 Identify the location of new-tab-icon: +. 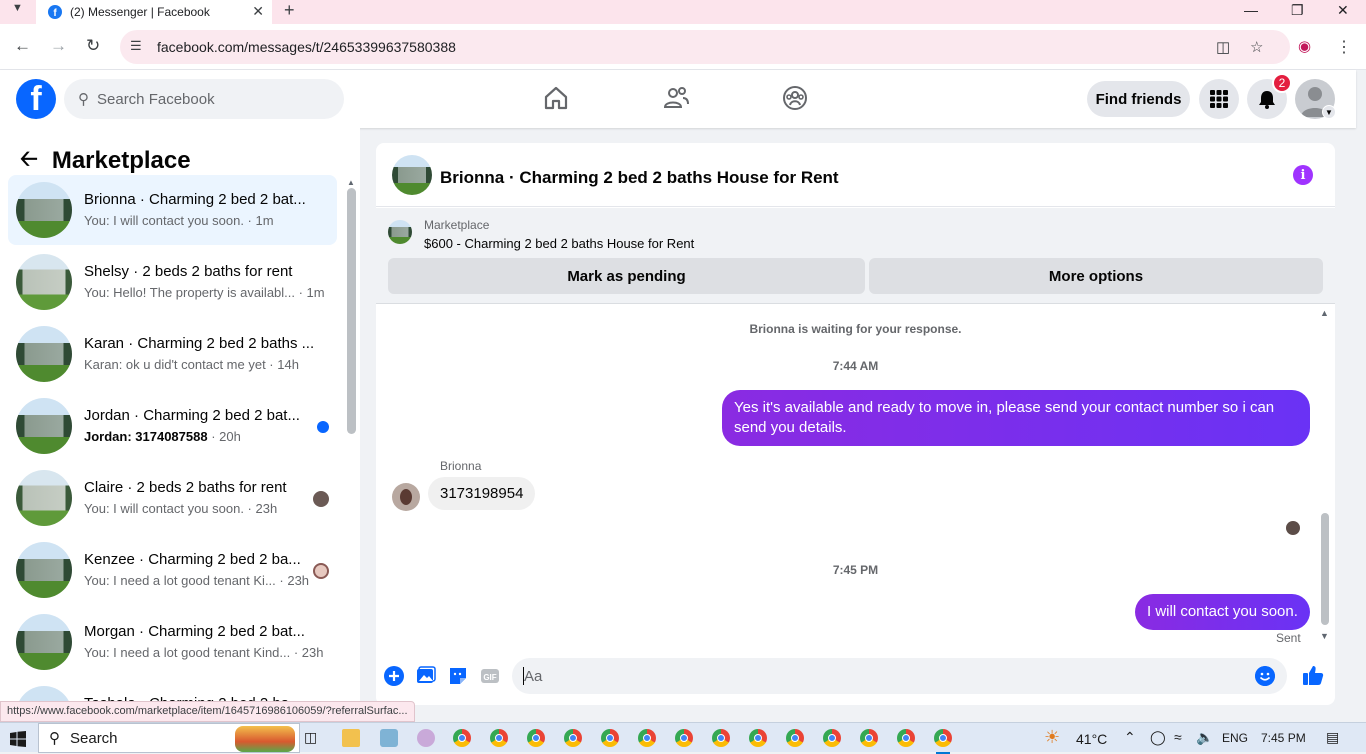
(289, 10).